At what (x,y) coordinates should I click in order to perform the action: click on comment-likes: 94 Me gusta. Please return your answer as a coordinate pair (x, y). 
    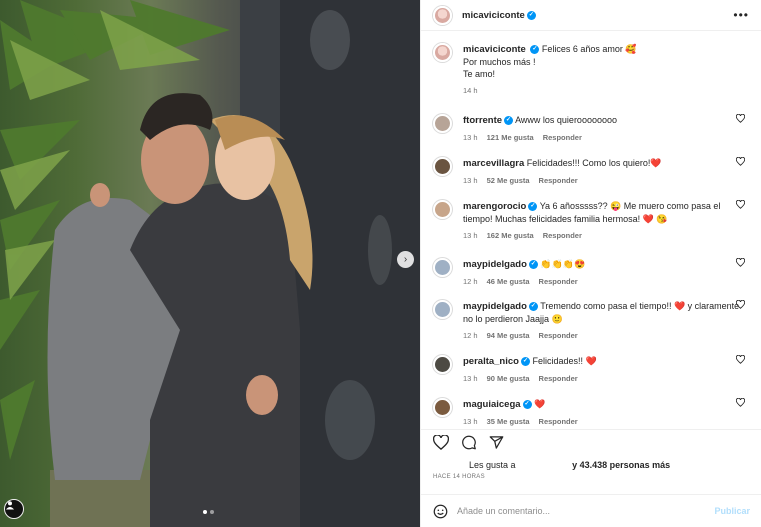
    Looking at the image, I should click on (508, 336).